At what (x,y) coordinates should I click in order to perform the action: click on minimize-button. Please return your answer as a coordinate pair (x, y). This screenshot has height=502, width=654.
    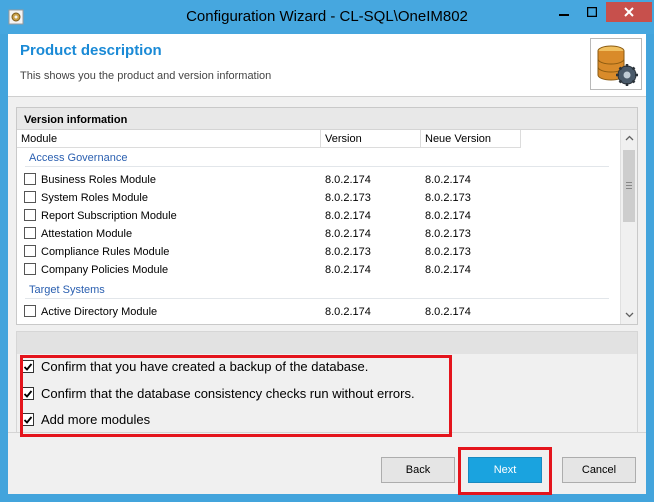
    Looking at the image, I should click on (564, 12).